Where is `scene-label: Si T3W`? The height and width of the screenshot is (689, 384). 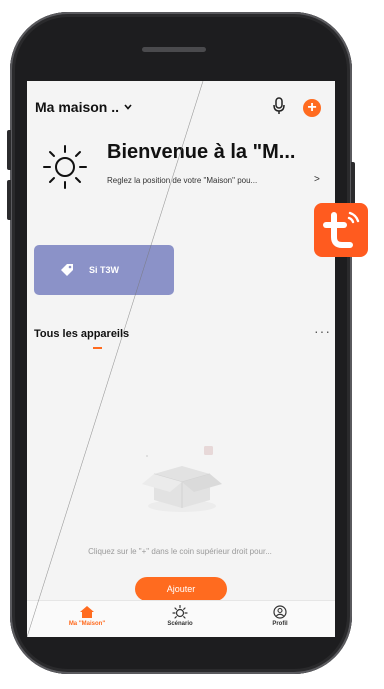 scene-label: Si T3W is located at coordinates (104, 270).